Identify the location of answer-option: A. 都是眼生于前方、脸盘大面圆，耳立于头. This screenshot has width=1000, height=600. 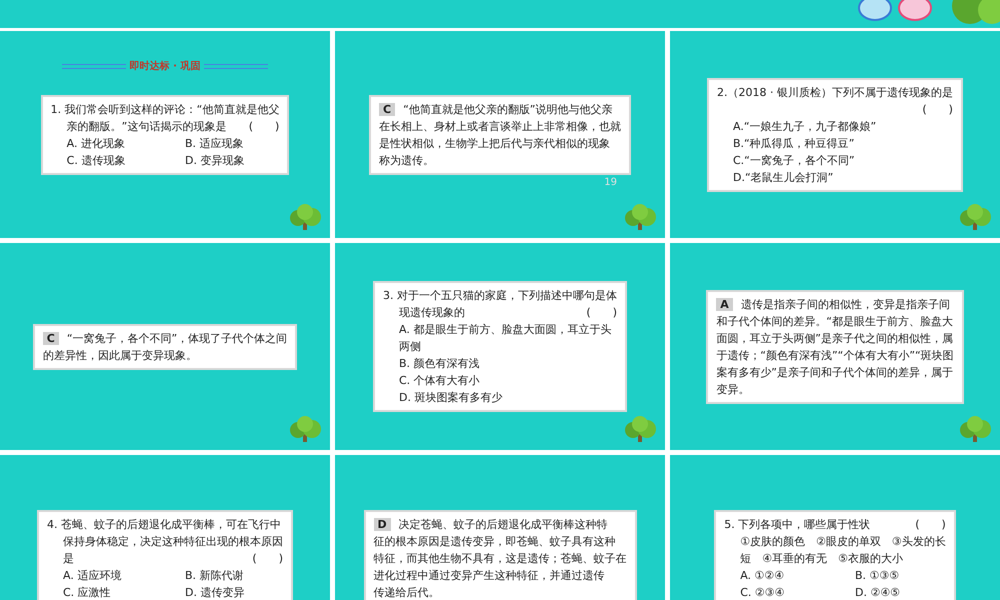
(508, 329).